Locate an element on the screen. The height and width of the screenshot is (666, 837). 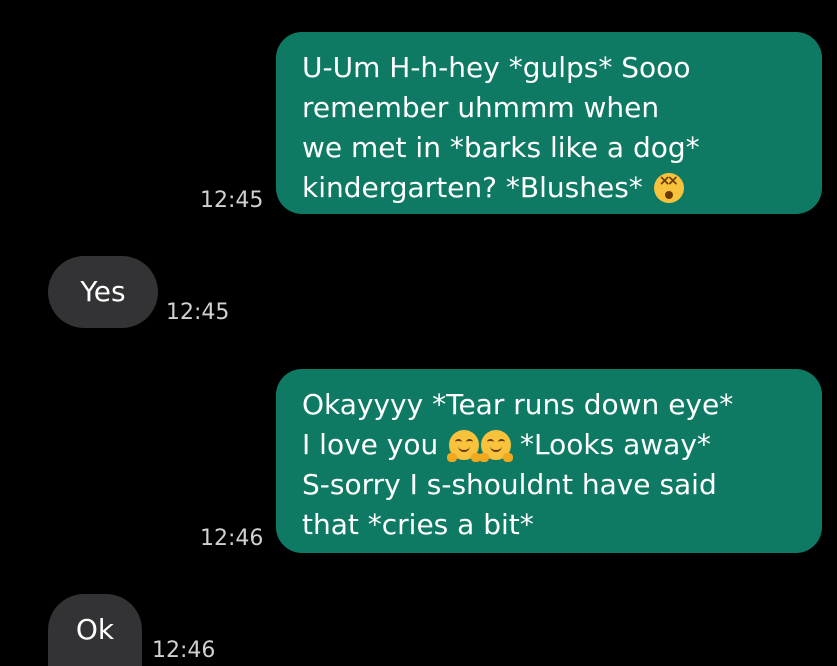
dizzy-face-emoji-icon is located at coordinates (668, 188).